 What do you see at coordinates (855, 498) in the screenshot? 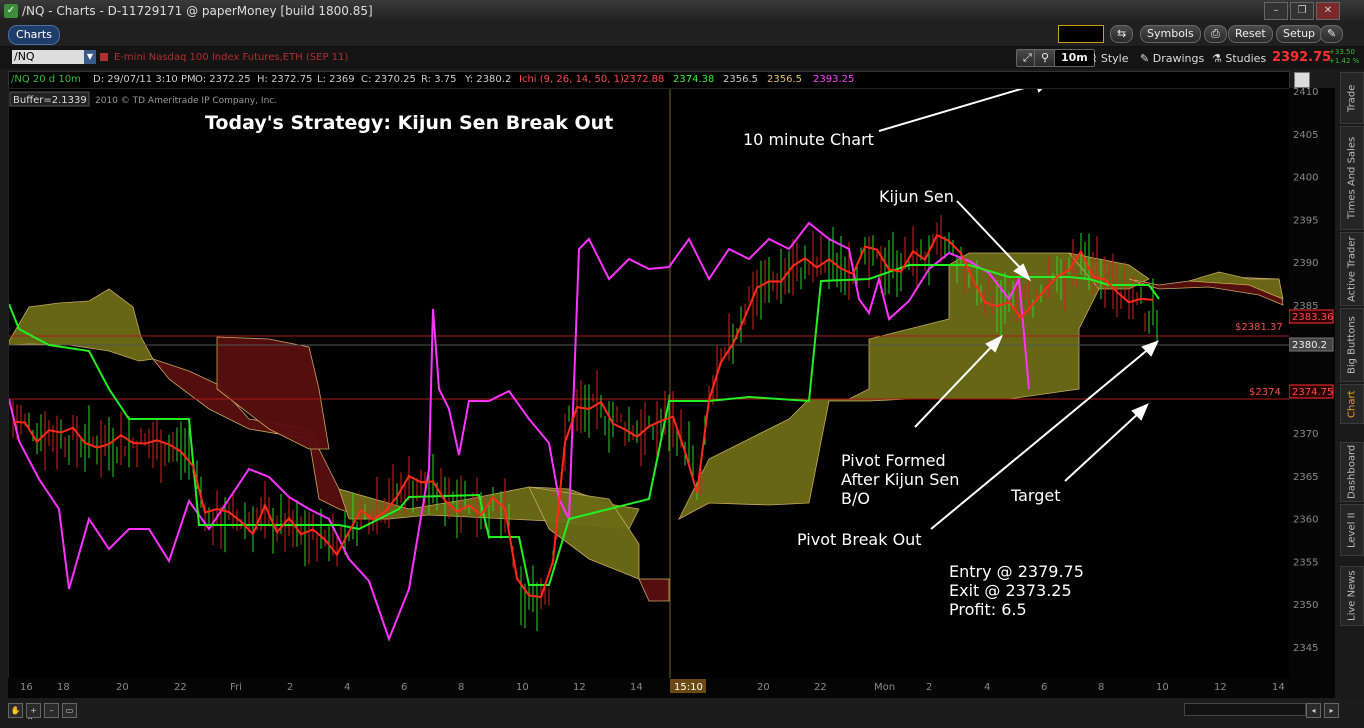
I see `annotation-pivot-line3: B/O` at bounding box center [855, 498].